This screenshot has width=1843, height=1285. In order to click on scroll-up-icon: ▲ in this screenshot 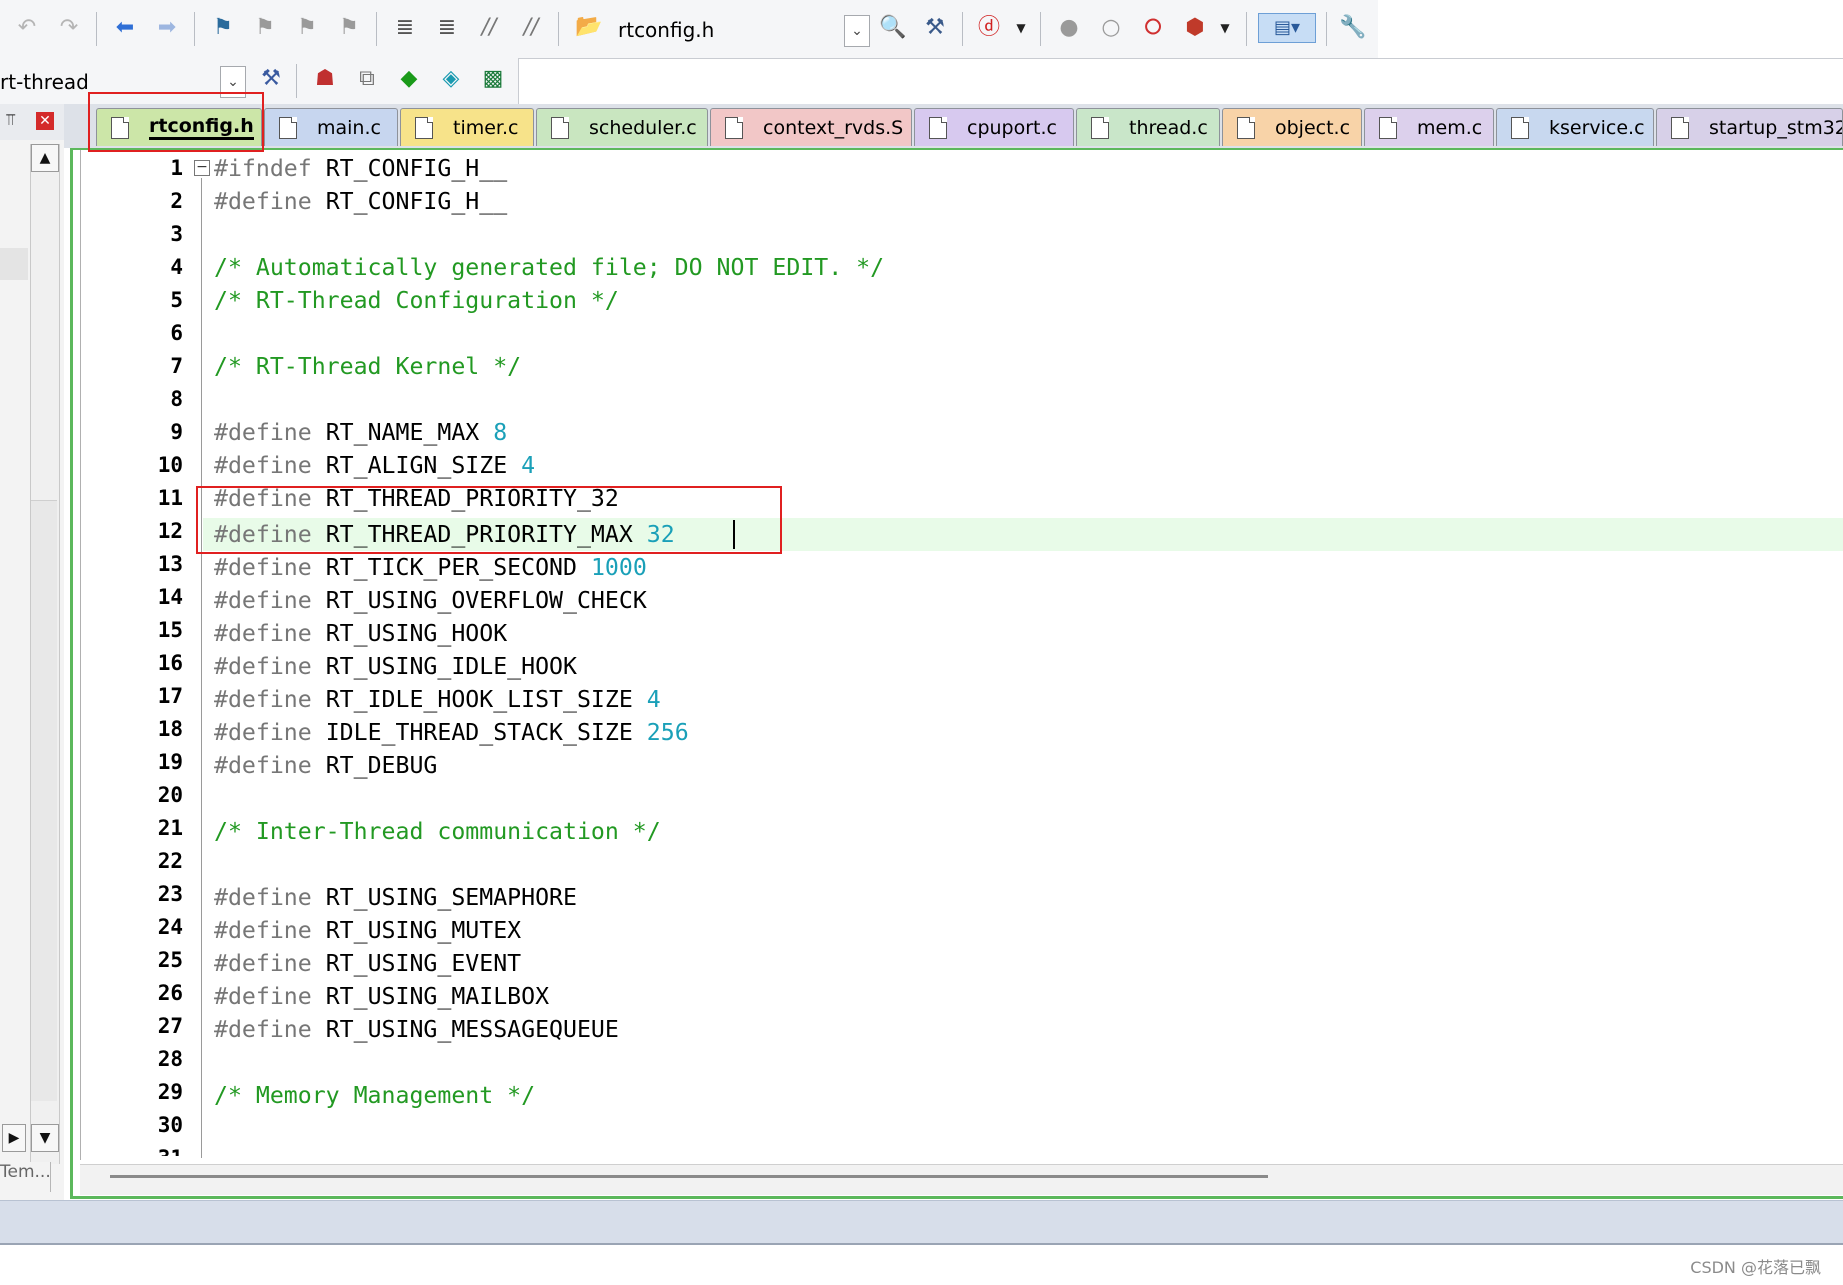, I will do `click(45, 158)`.